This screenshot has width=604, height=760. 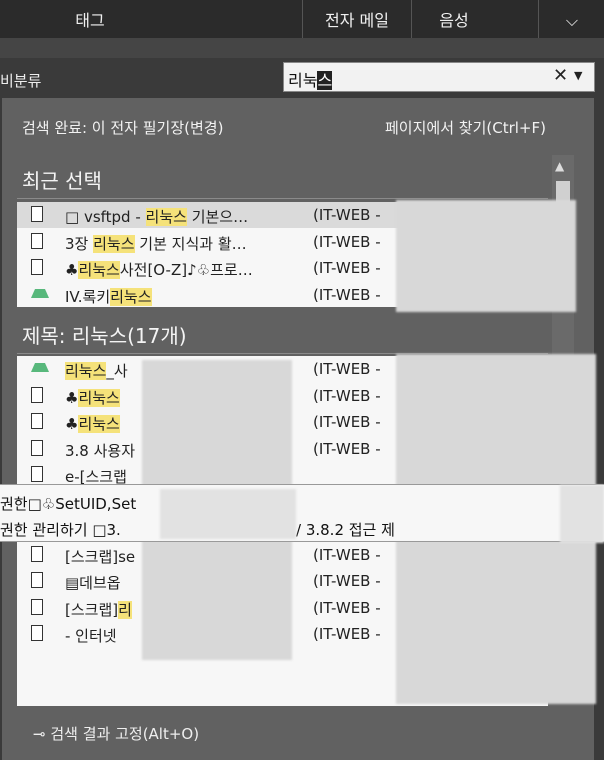 I want to click on pin-results-button: ⊸ 검색 결과 고정(Alt+O), so click(x=116, y=733).